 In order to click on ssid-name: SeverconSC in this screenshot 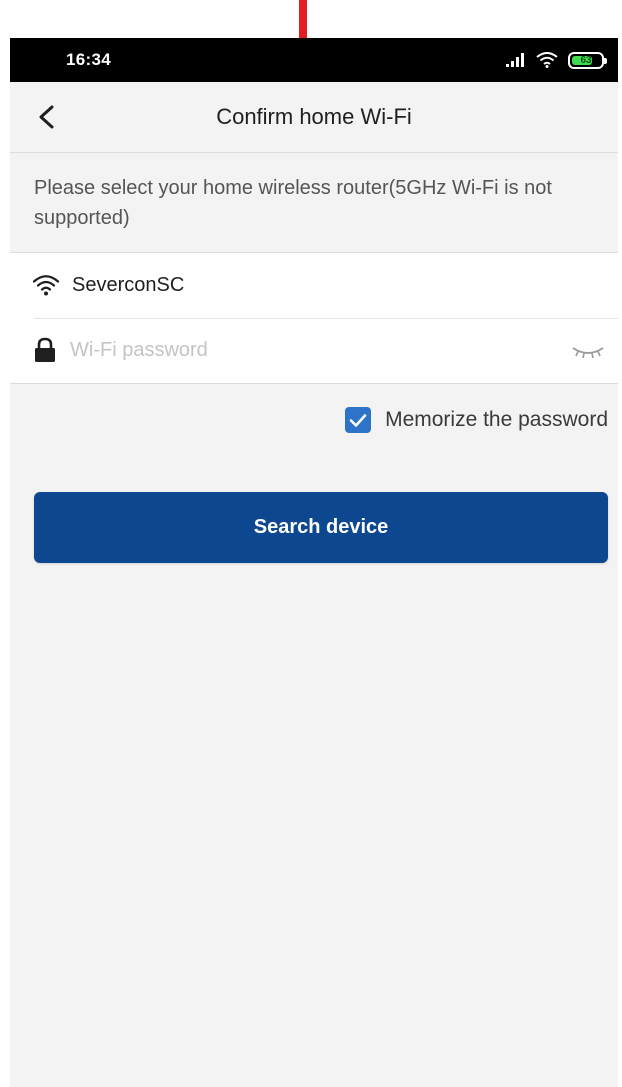, I will do `click(128, 285)`.